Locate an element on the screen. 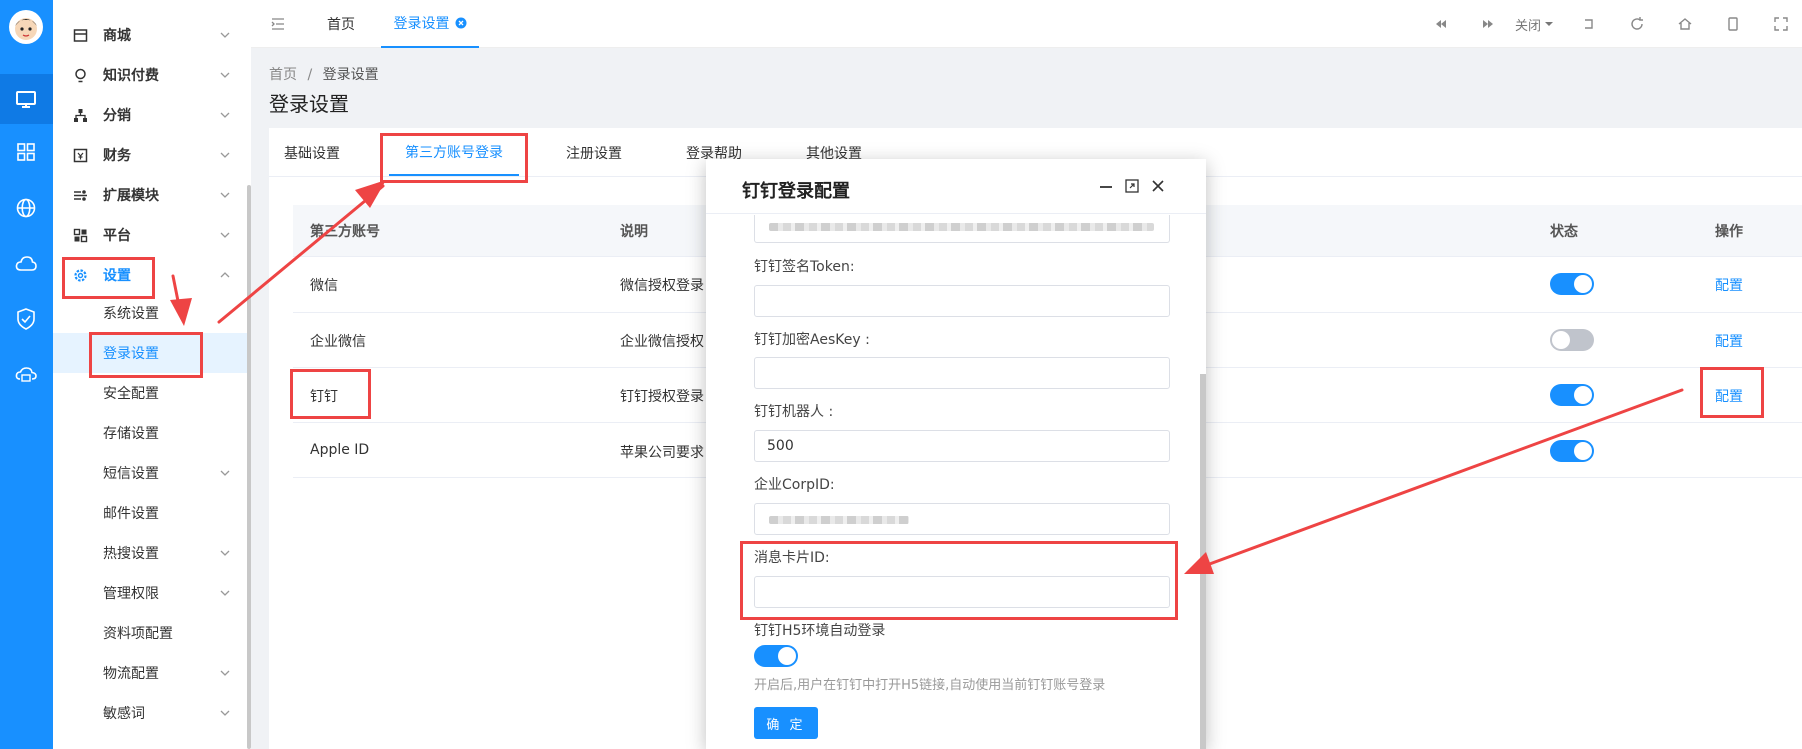  row-name: Apple ID is located at coordinates (340, 450).